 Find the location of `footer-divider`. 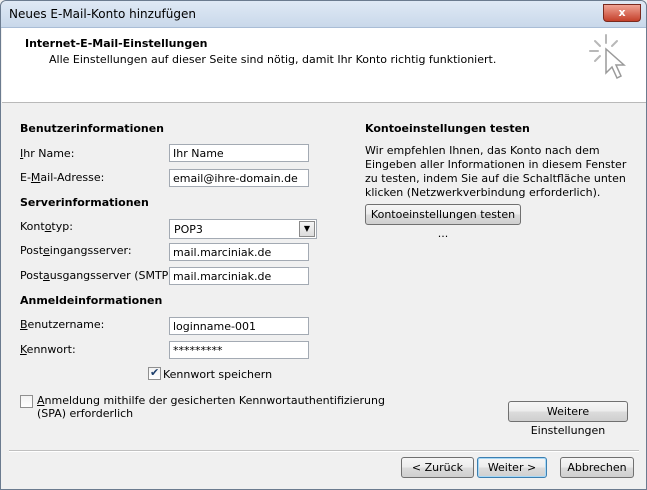

footer-divider is located at coordinates (324, 451).